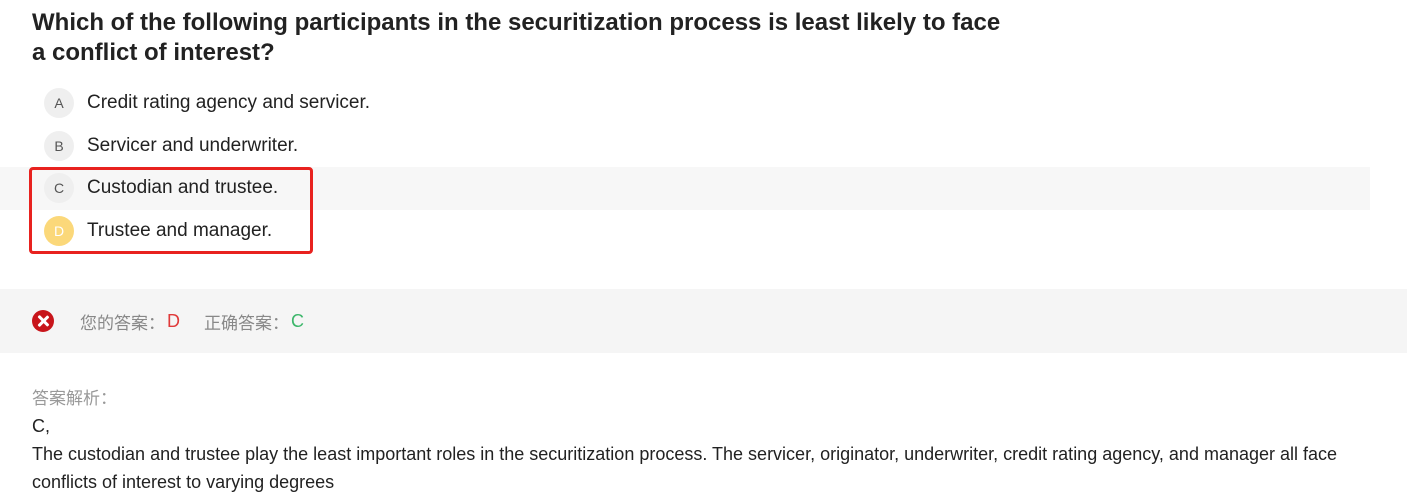 This screenshot has width=1407, height=500. I want to click on option-text-c: Custodian and trustee., so click(183, 188).